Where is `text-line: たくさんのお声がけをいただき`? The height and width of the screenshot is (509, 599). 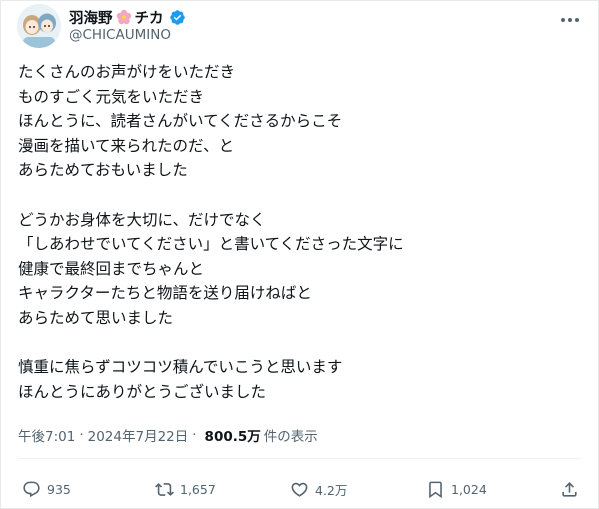 text-line: たくさんのお声がけをいただき is located at coordinates (127, 72).